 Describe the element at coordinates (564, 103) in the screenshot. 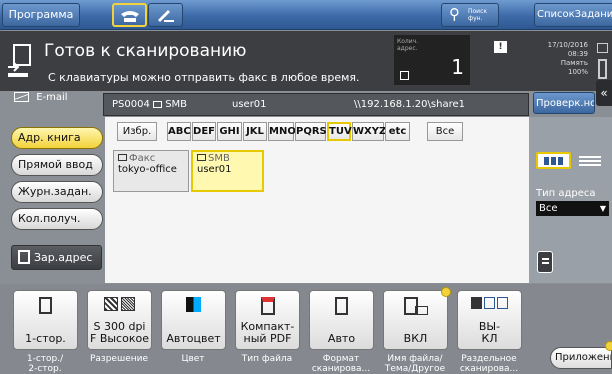

I see `check-button: Проверк.но` at that location.